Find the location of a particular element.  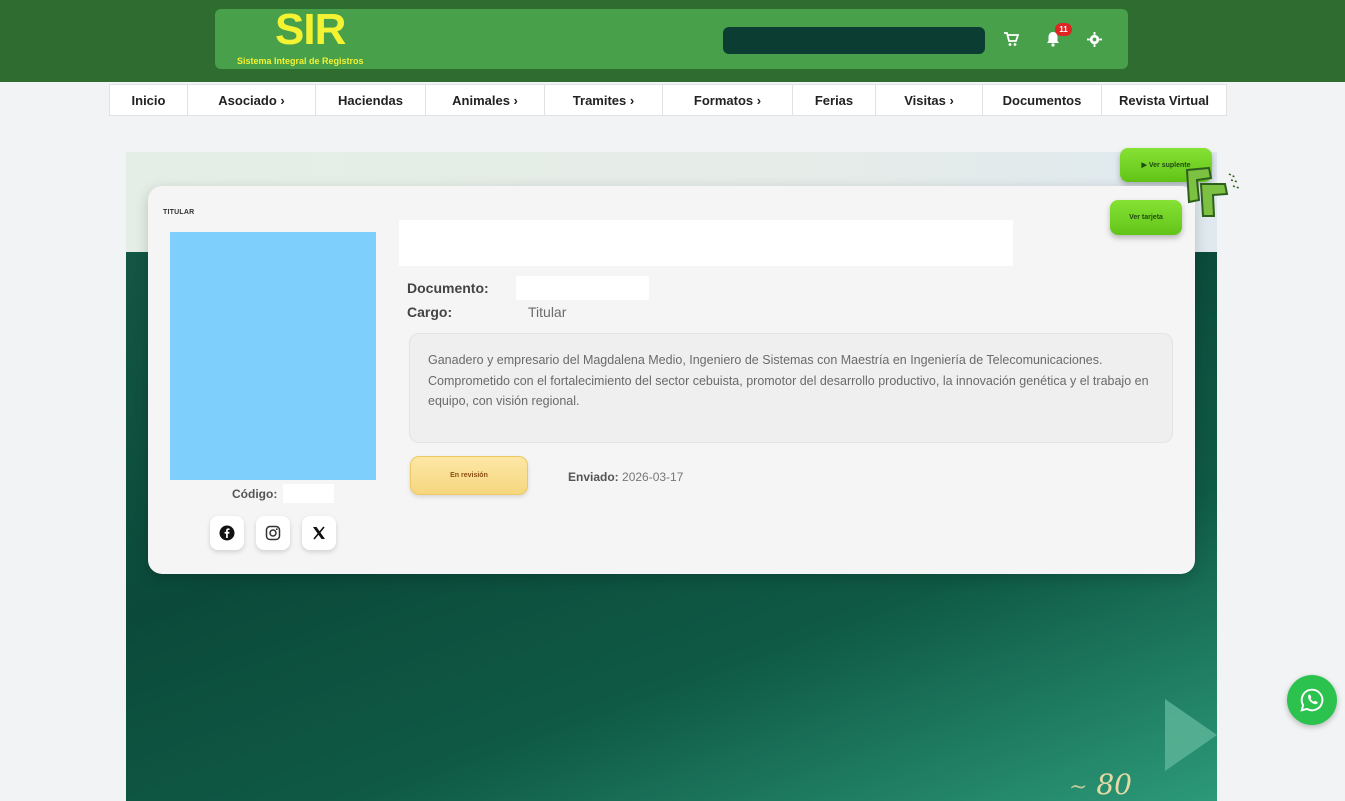

instagram-icon is located at coordinates (273, 533).